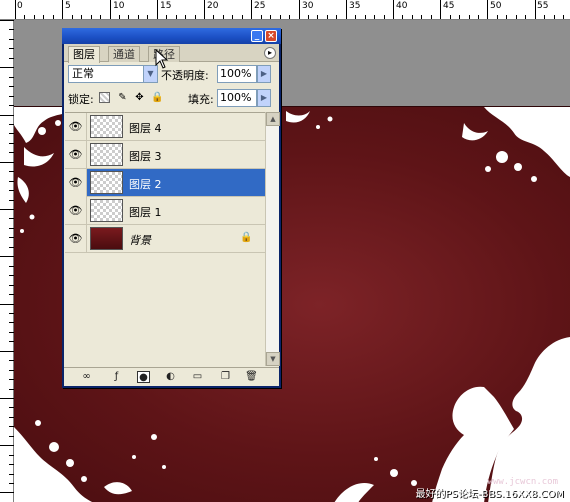  Describe the element at coordinates (308, 6) in the screenshot. I see `ruler-label: 30` at that location.